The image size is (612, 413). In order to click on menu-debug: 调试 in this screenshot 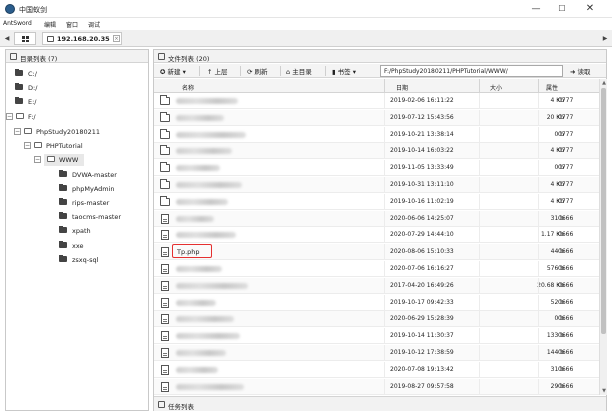, I will do `click(94, 24)`.